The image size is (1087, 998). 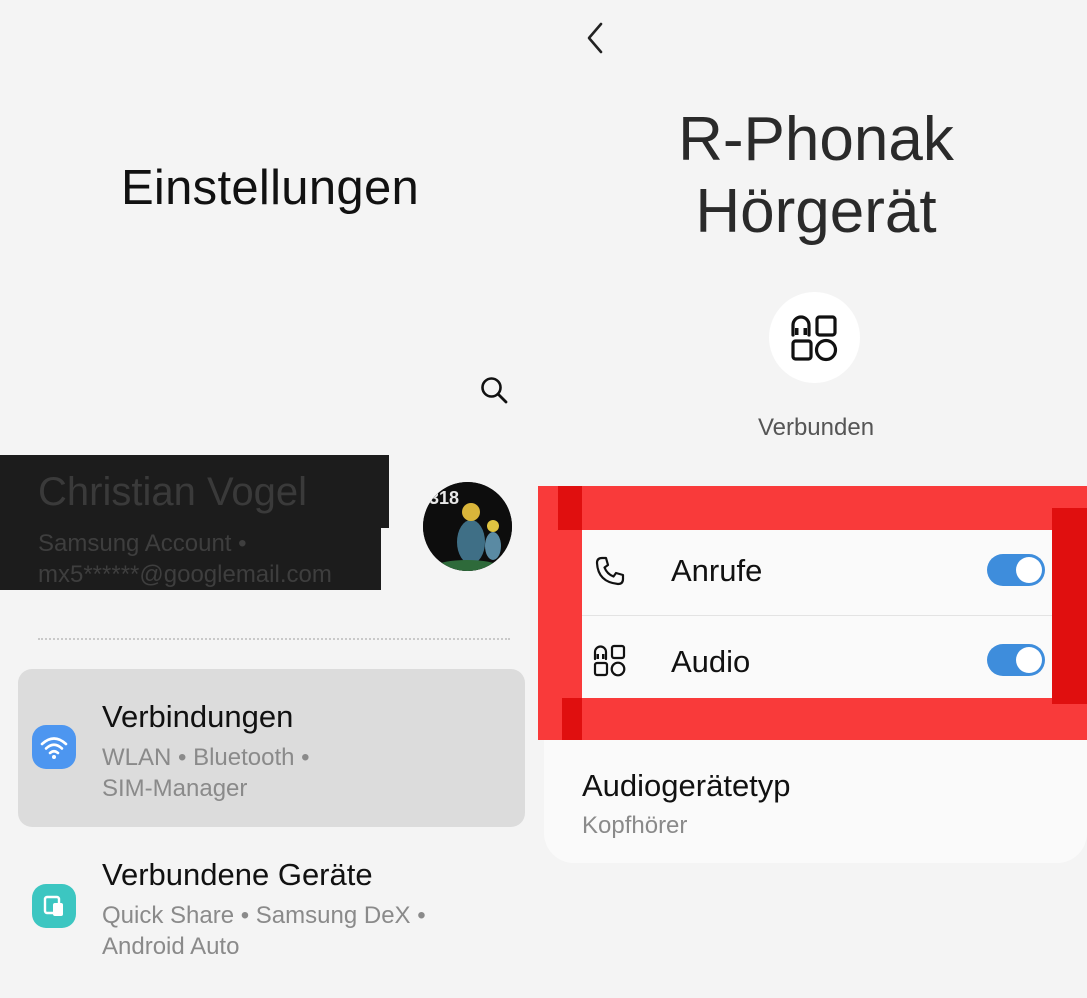 I want to click on profiles-card, so click(x=817, y=614).